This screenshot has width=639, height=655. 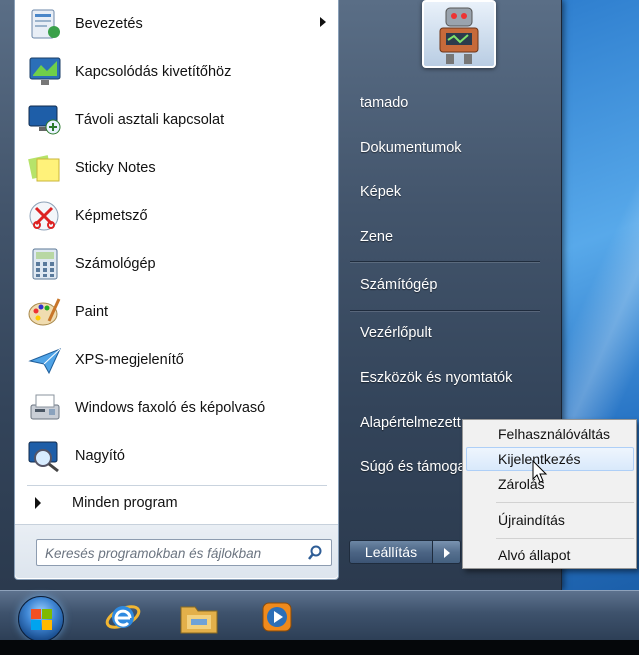 I want to click on program-label: Nagyító, so click(x=100, y=456).